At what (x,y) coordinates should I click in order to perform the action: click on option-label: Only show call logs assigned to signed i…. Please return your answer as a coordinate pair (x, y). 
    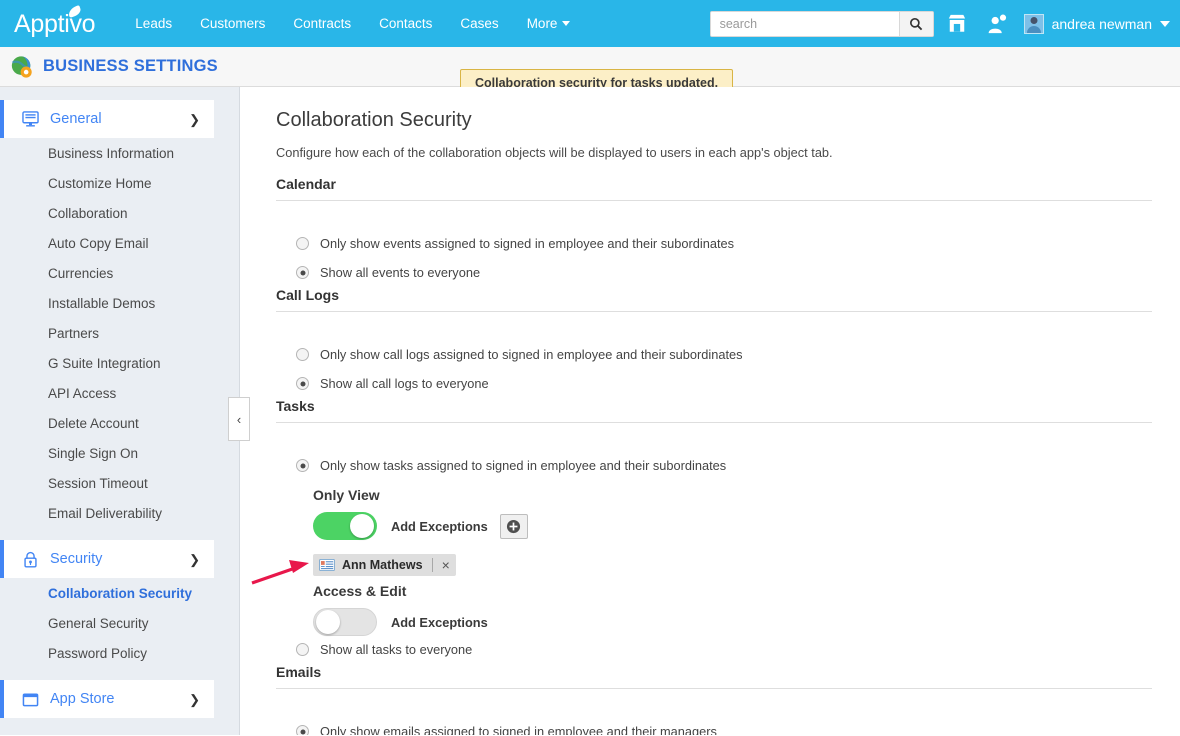
    Looking at the image, I should click on (531, 354).